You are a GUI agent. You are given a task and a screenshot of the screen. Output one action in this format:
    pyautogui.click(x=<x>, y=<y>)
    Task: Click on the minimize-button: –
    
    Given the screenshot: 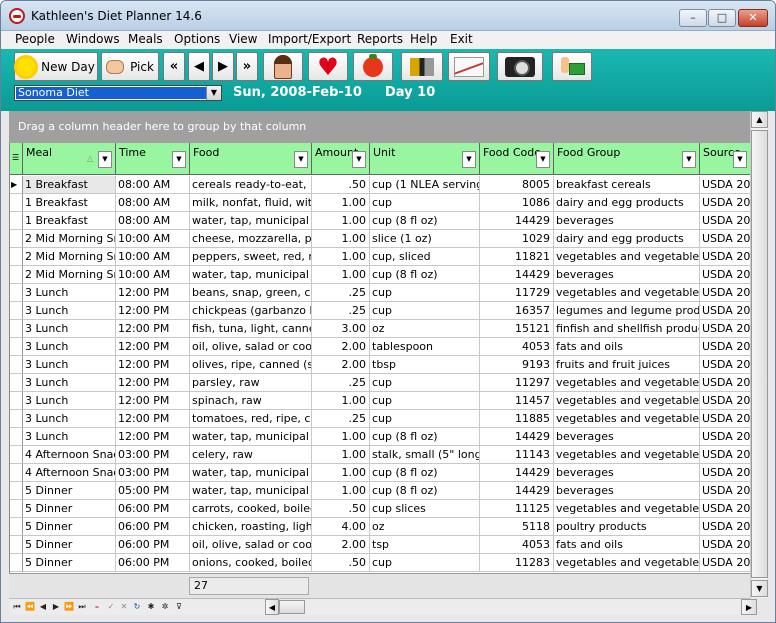 What is the action you would take?
    pyautogui.click(x=693, y=18)
    